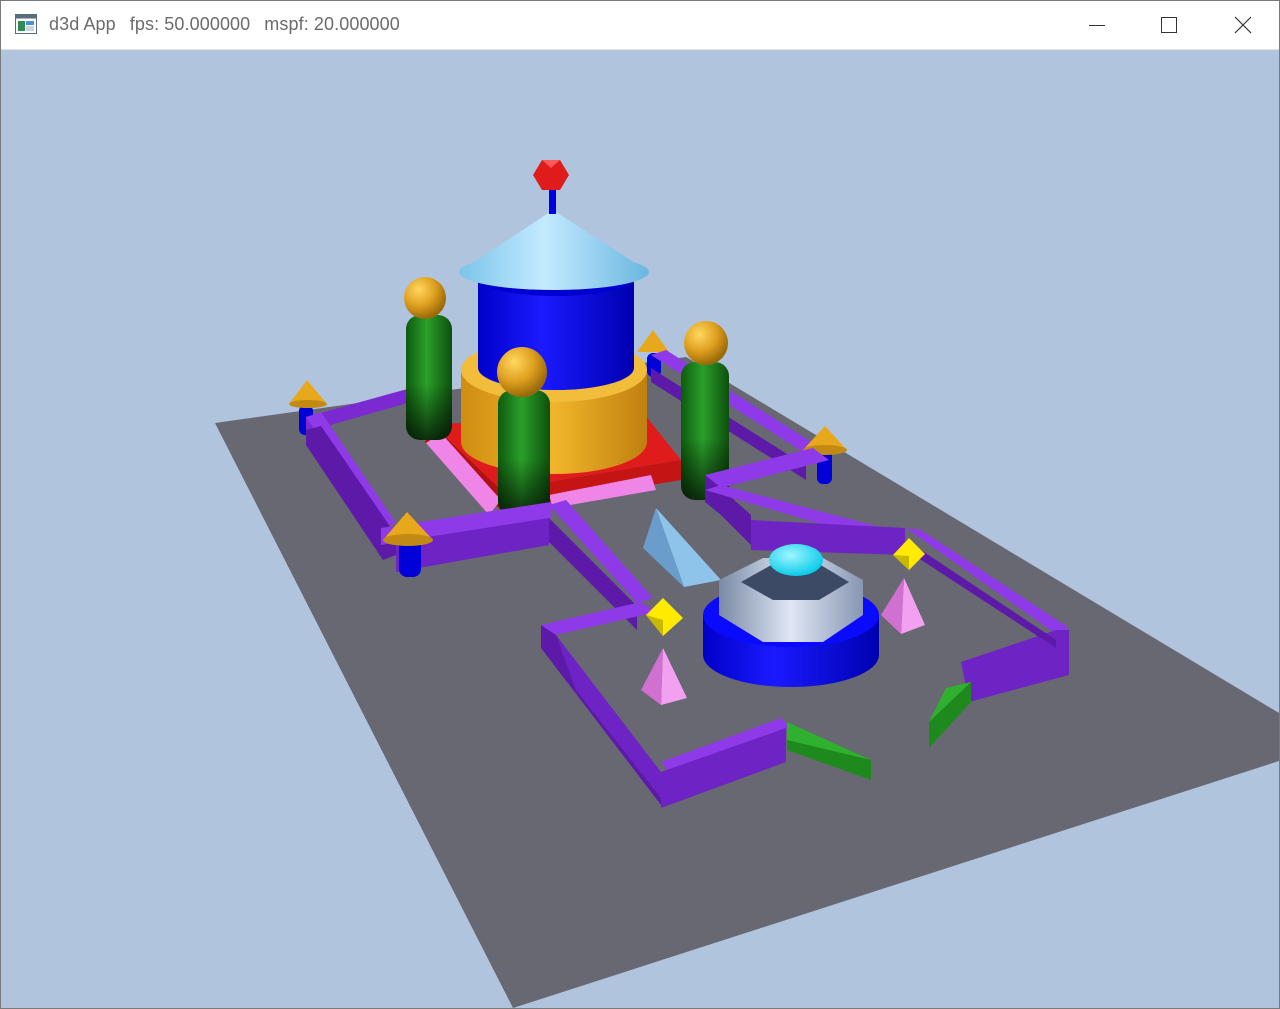  Describe the element at coordinates (554, 225) in the screenshot. I see `tower-roof` at that location.